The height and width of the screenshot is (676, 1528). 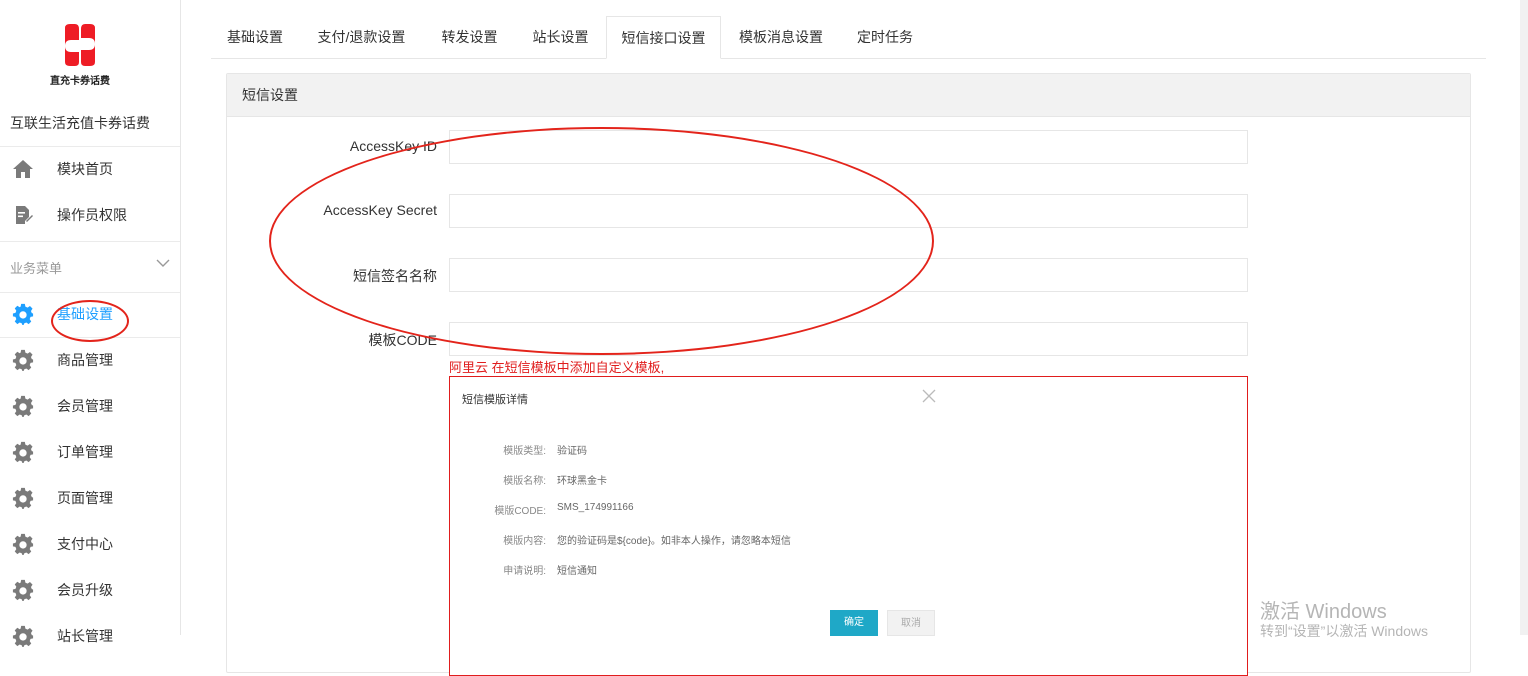 What do you see at coordinates (929, 396) in the screenshot?
I see `close-icon` at bounding box center [929, 396].